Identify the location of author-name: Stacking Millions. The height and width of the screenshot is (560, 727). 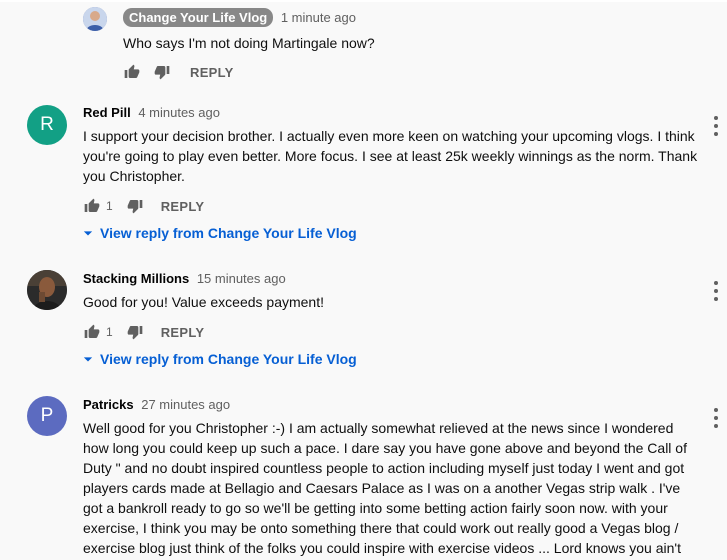
(136, 278).